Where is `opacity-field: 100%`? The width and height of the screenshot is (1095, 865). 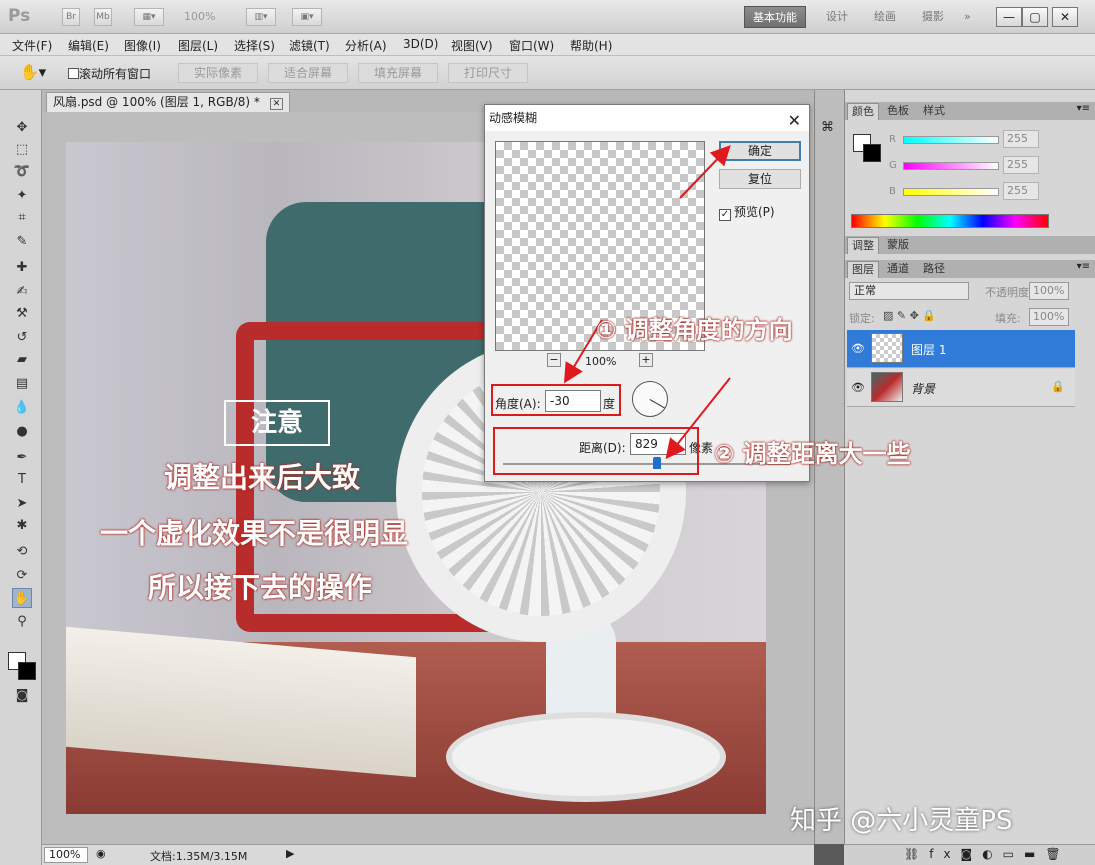
opacity-field: 100% is located at coordinates (1049, 291).